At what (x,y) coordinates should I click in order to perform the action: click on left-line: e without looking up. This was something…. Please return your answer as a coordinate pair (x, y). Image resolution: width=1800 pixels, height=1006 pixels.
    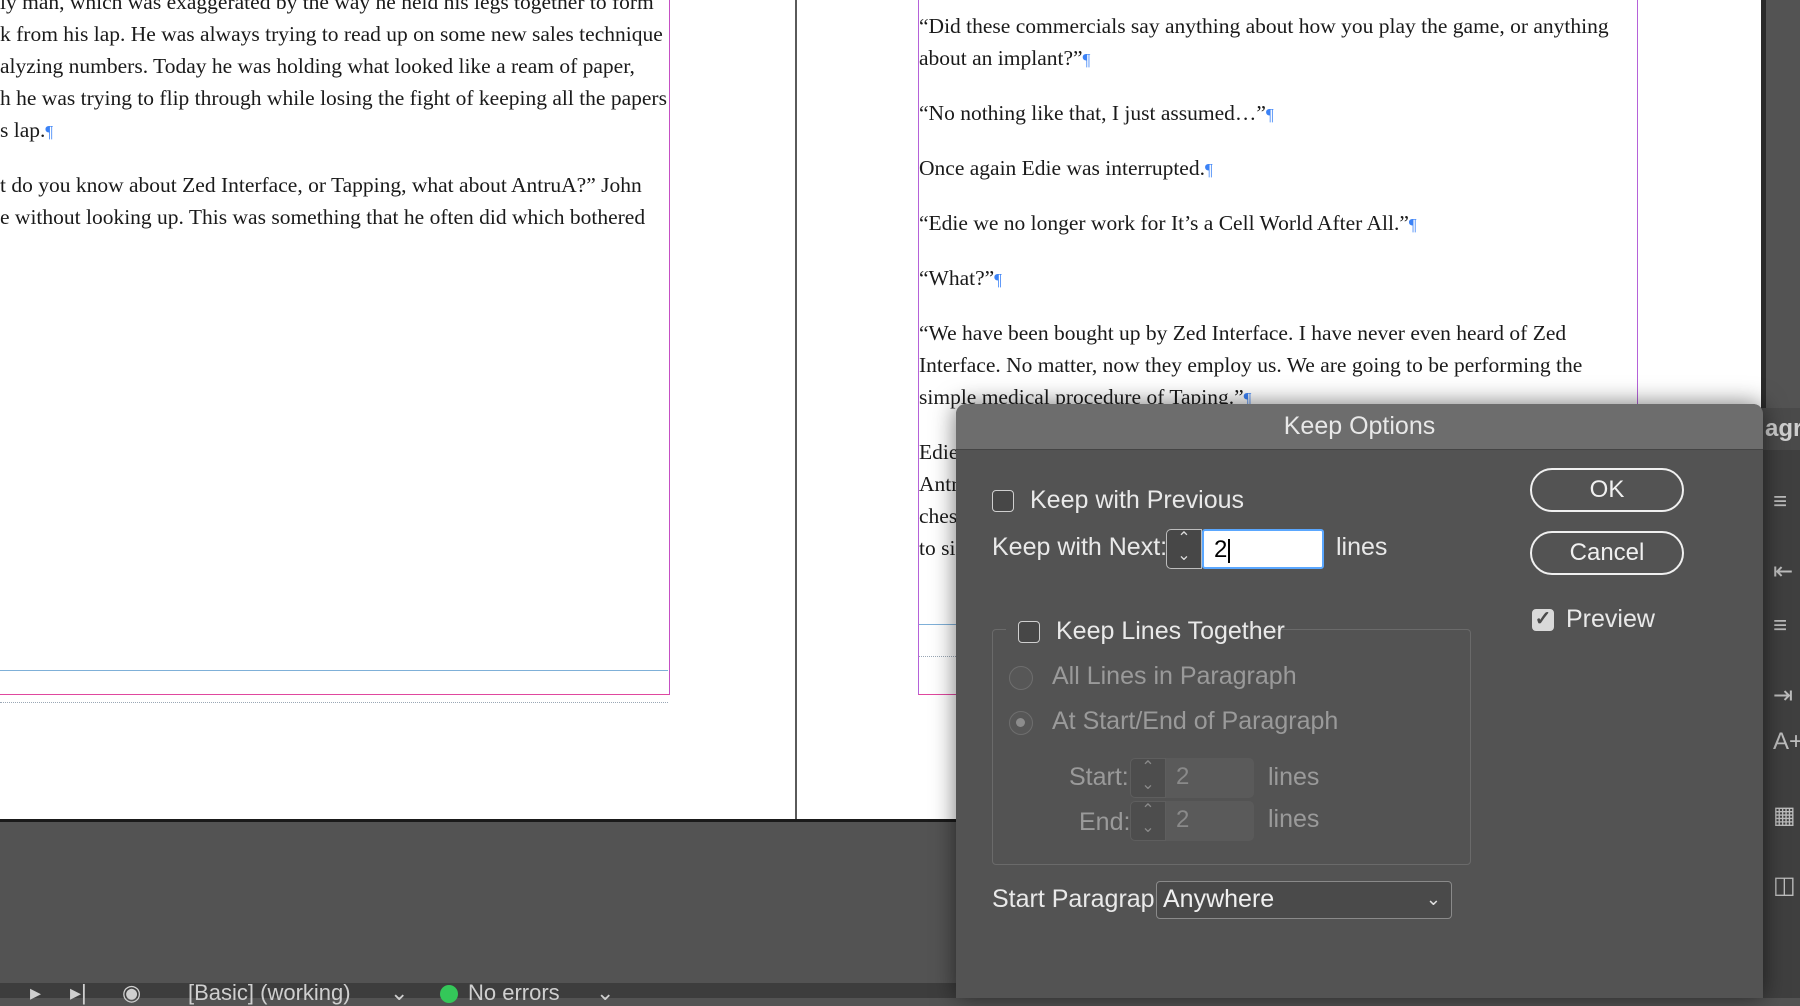
    Looking at the image, I should click on (323, 217).